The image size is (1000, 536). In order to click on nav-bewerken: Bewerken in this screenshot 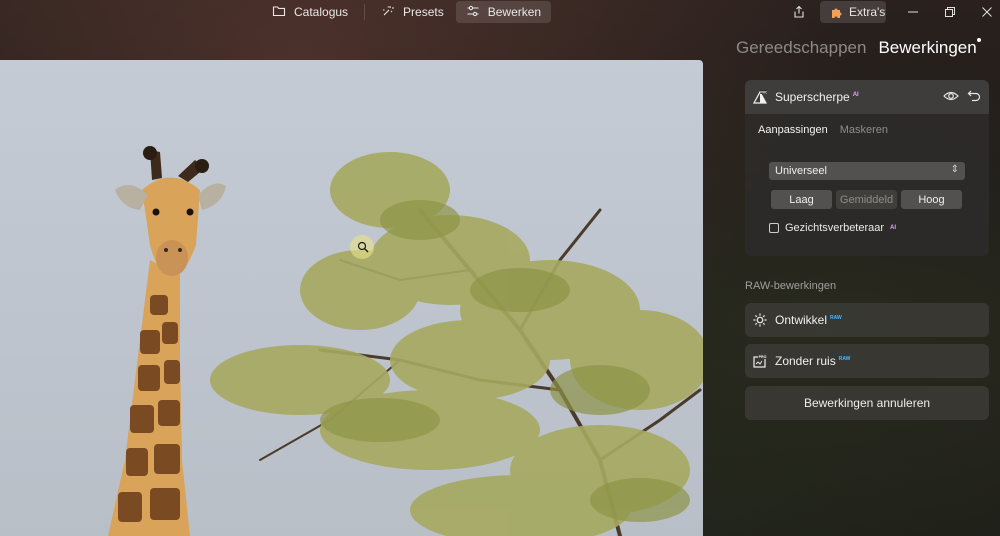, I will do `click(503, 12)`.